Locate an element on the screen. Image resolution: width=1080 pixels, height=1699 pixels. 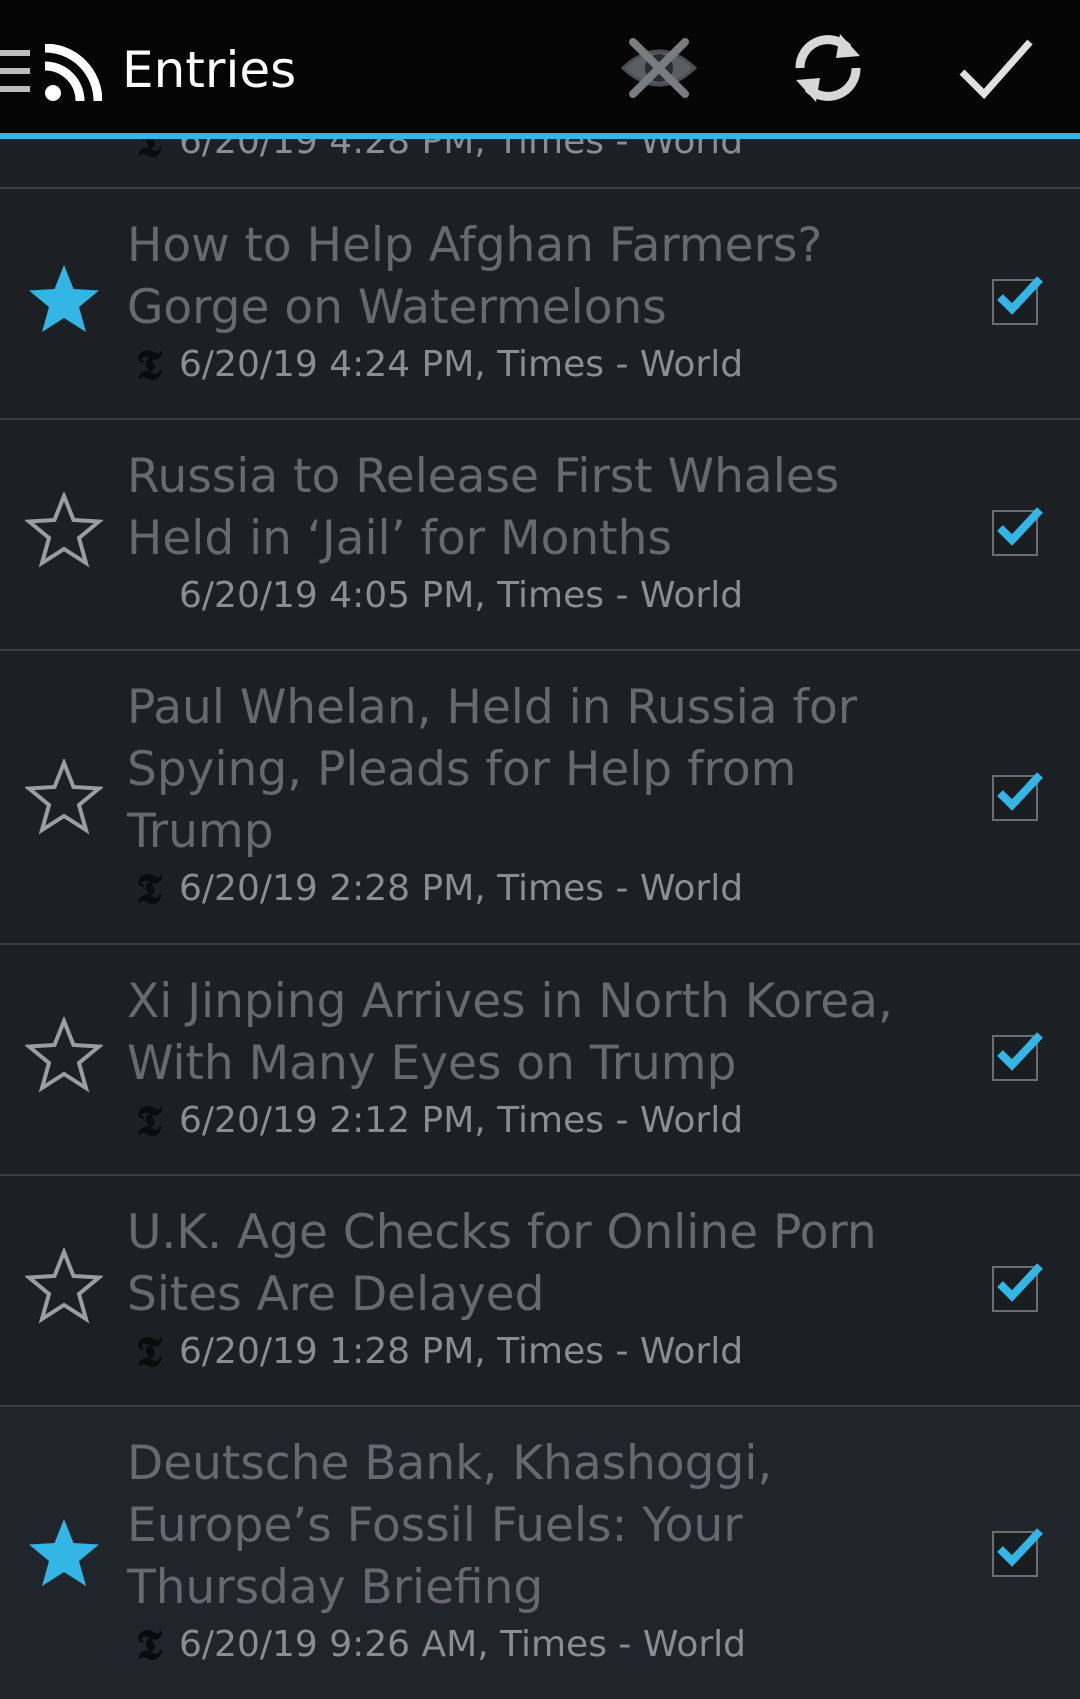
entry-meta: 𝕿 6/20/19 9:26 AM, Times - World is located at coordinates (436, 1644).